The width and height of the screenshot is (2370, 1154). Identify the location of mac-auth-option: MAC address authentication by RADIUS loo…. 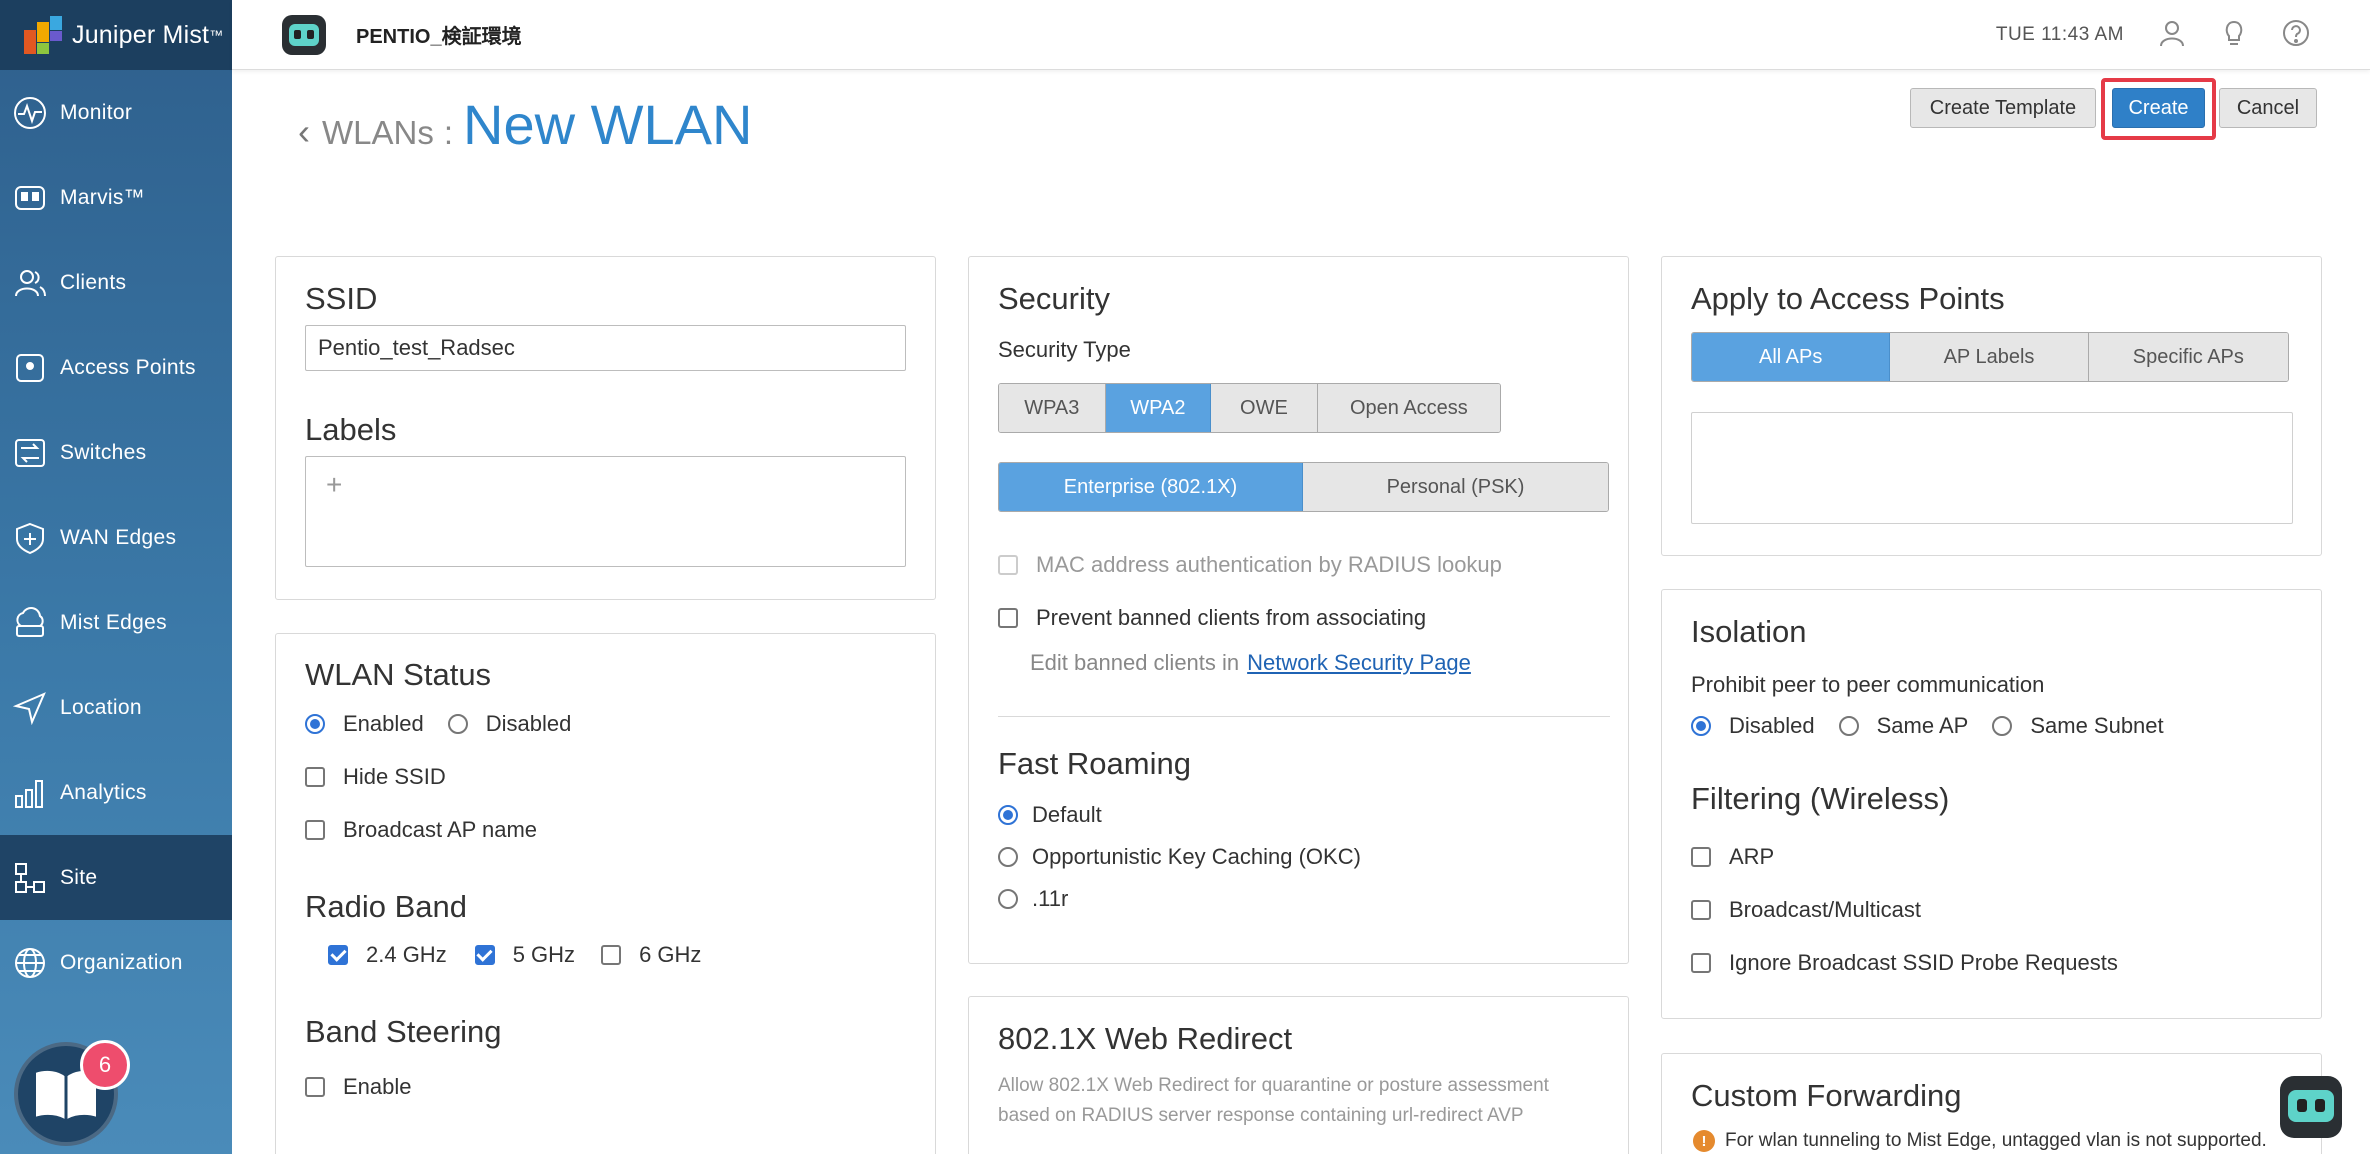
(1250, 565).